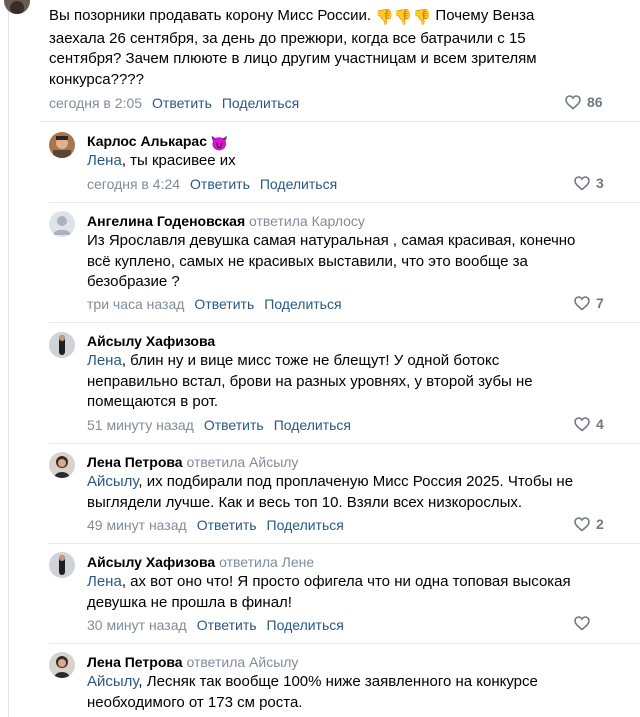 This screenshot has height=717, width=640. What do you see at coordinates (584, 102) in the screenshot?
I see `like-button: 86` at bounding box center [584, 102].